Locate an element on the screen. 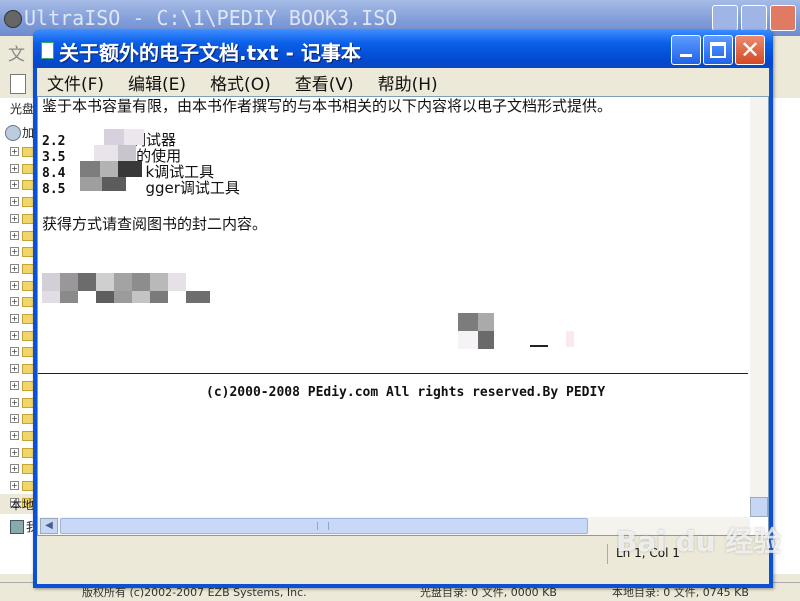  menu-view: 查看(V) is located at coordinates (324, 82).